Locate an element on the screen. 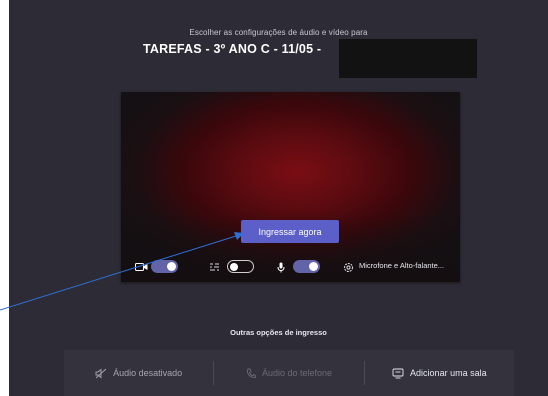 The height and width of the screenshot is (396, 548). camera-toggle is located at coordinates (164, 266).